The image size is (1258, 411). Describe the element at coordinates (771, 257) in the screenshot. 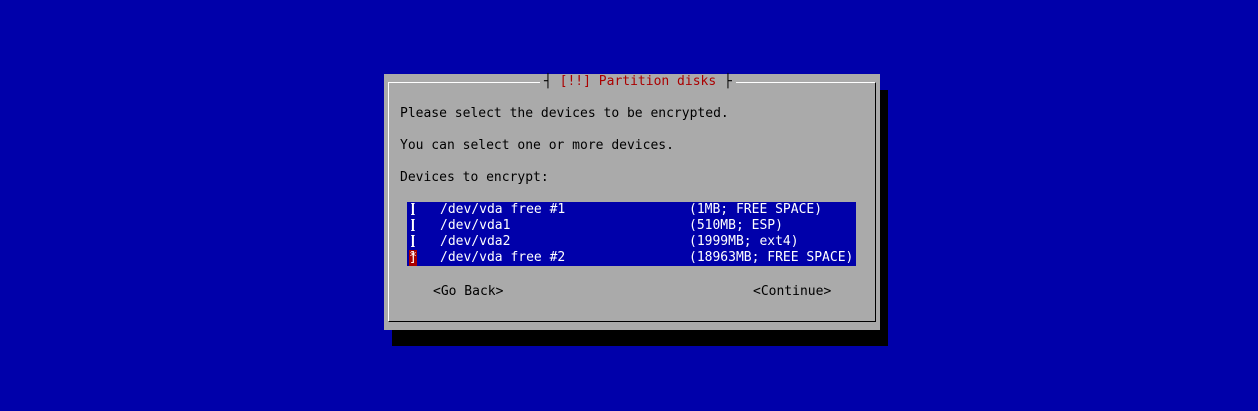

I see `device-info: (18963MB; FREE SPACE)` at that location.